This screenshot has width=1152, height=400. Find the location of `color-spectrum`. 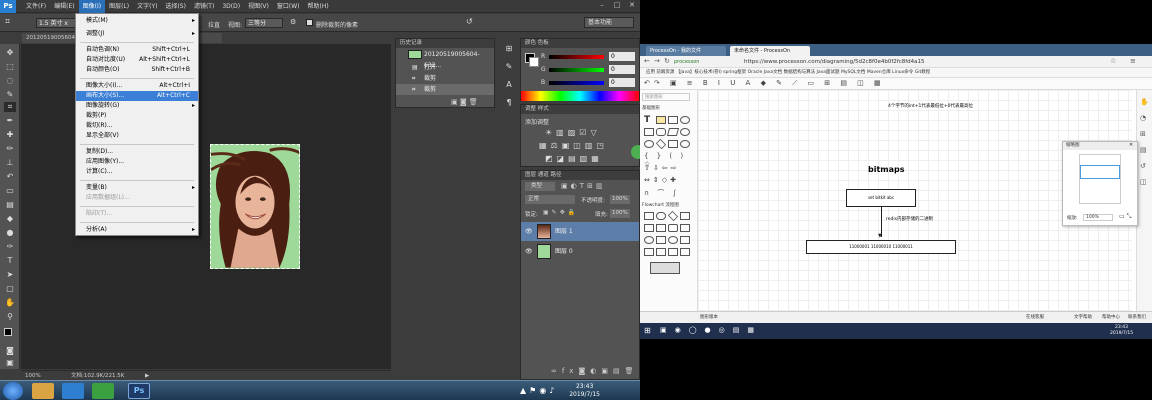

color-spectrum is located at coordinates (580, 96).